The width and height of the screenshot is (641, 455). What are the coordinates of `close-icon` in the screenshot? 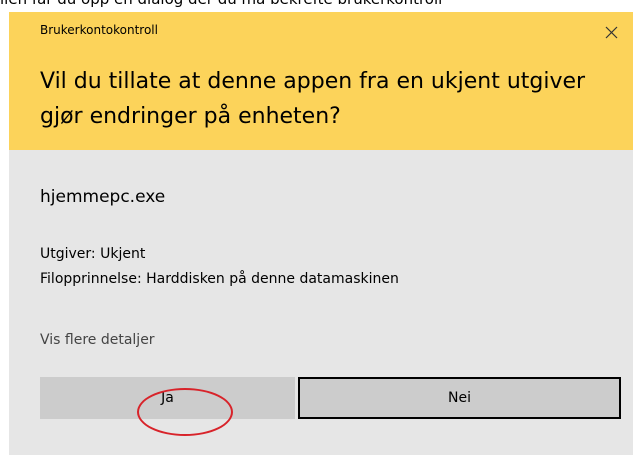 It's located at (611, 32).